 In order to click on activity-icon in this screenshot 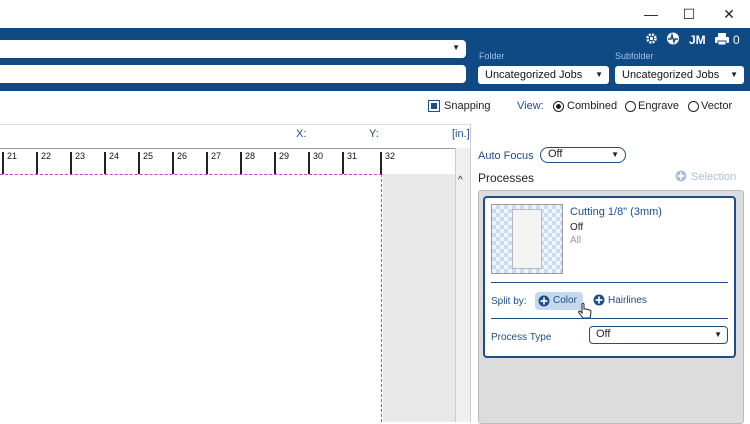, I will do `click(673, 38)`.